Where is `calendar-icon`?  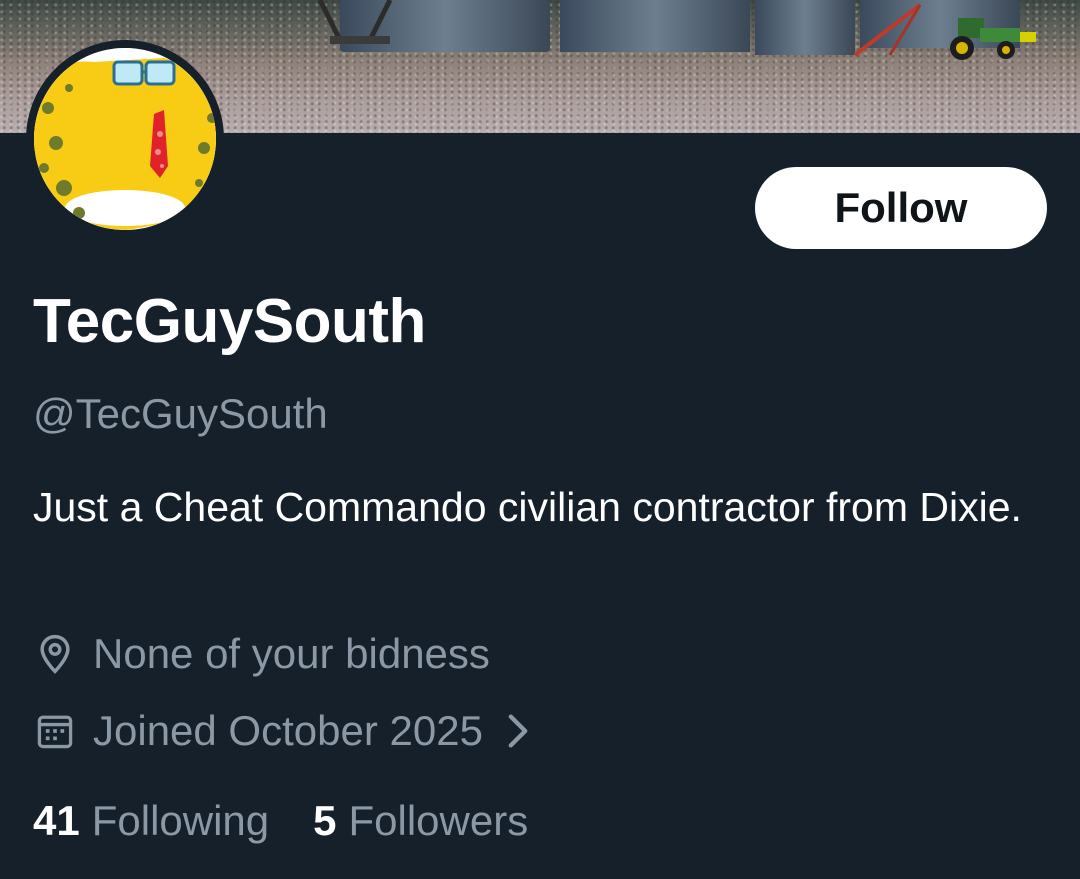 calendar-icon is located at coordinates (55, 732).